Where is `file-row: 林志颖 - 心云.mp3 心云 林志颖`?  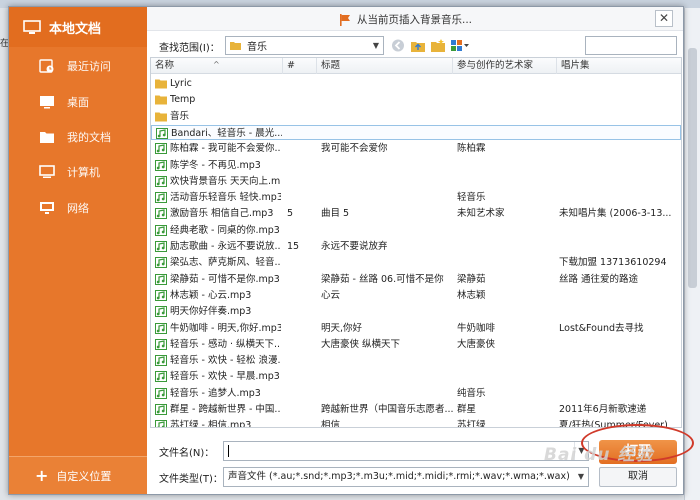
file-row: 林志颖 - 心云.mp3 心云 林志颖 is located at coordinates (416, 295).